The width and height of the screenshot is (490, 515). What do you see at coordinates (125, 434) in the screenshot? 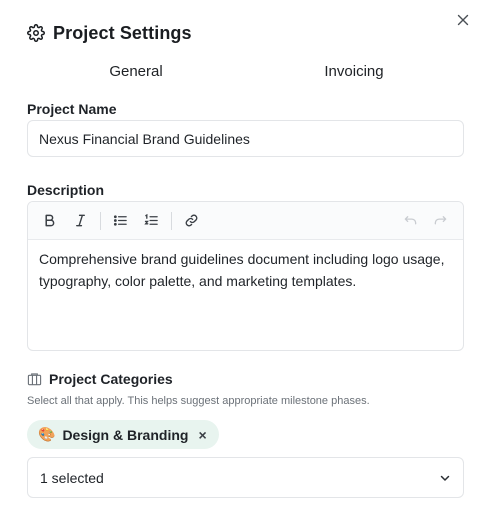
I see `chip-label: Design & Branding` at bounding box center [125, 434].